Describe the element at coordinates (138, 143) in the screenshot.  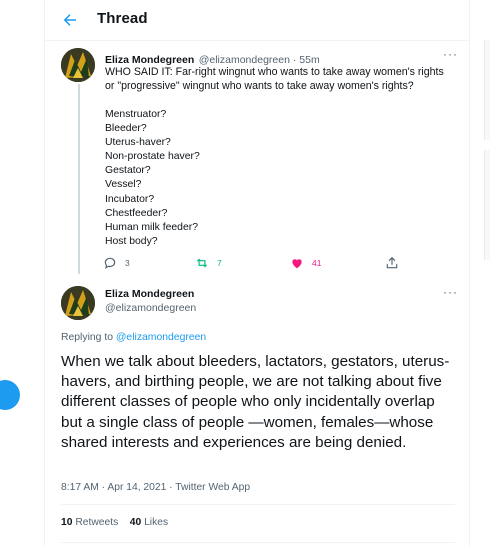
I see `list-item: Uterus-haver?` at that location.